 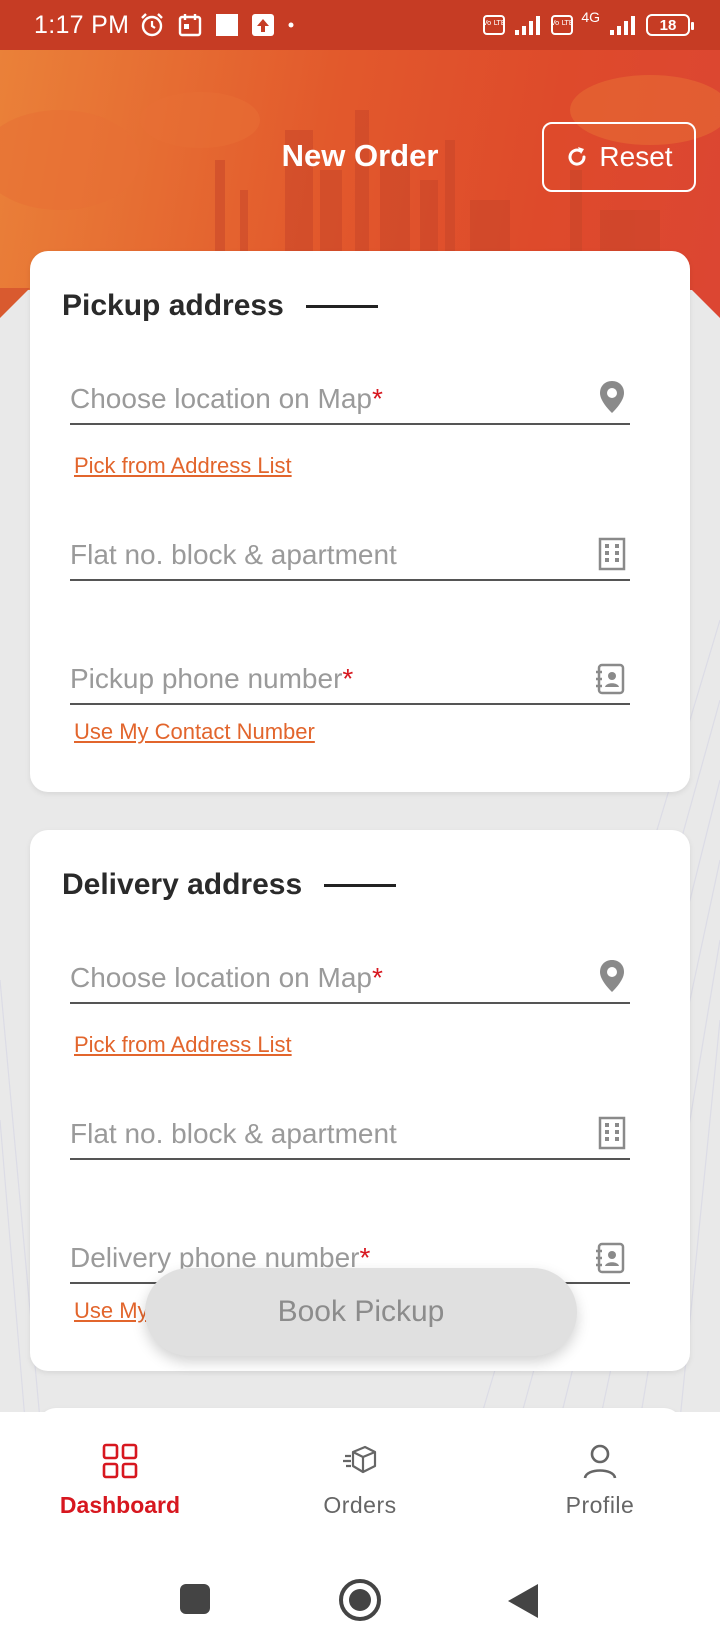 What do you see at coordinates (82, 24) in the screenshot?
I see `status-time: 1:17 PM` at bounding box center [82, 24].